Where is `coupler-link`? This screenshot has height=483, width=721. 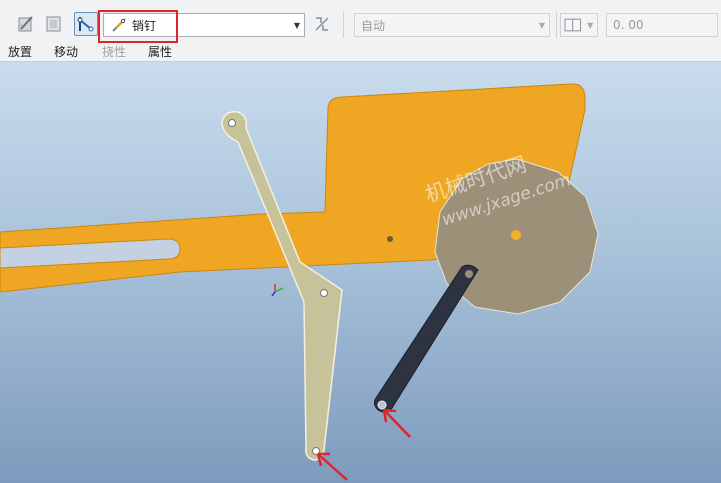
coupler-link is located at coordinates (282, 285).